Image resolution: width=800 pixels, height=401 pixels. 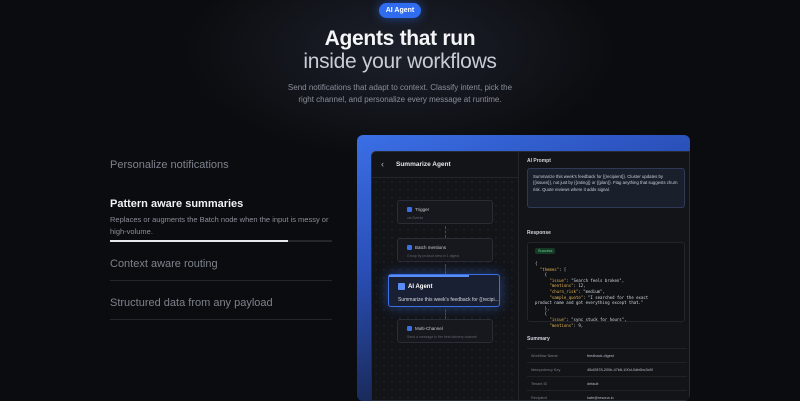 I want to click on chevron-left-icon: ‹, so click(x=382, y=164).